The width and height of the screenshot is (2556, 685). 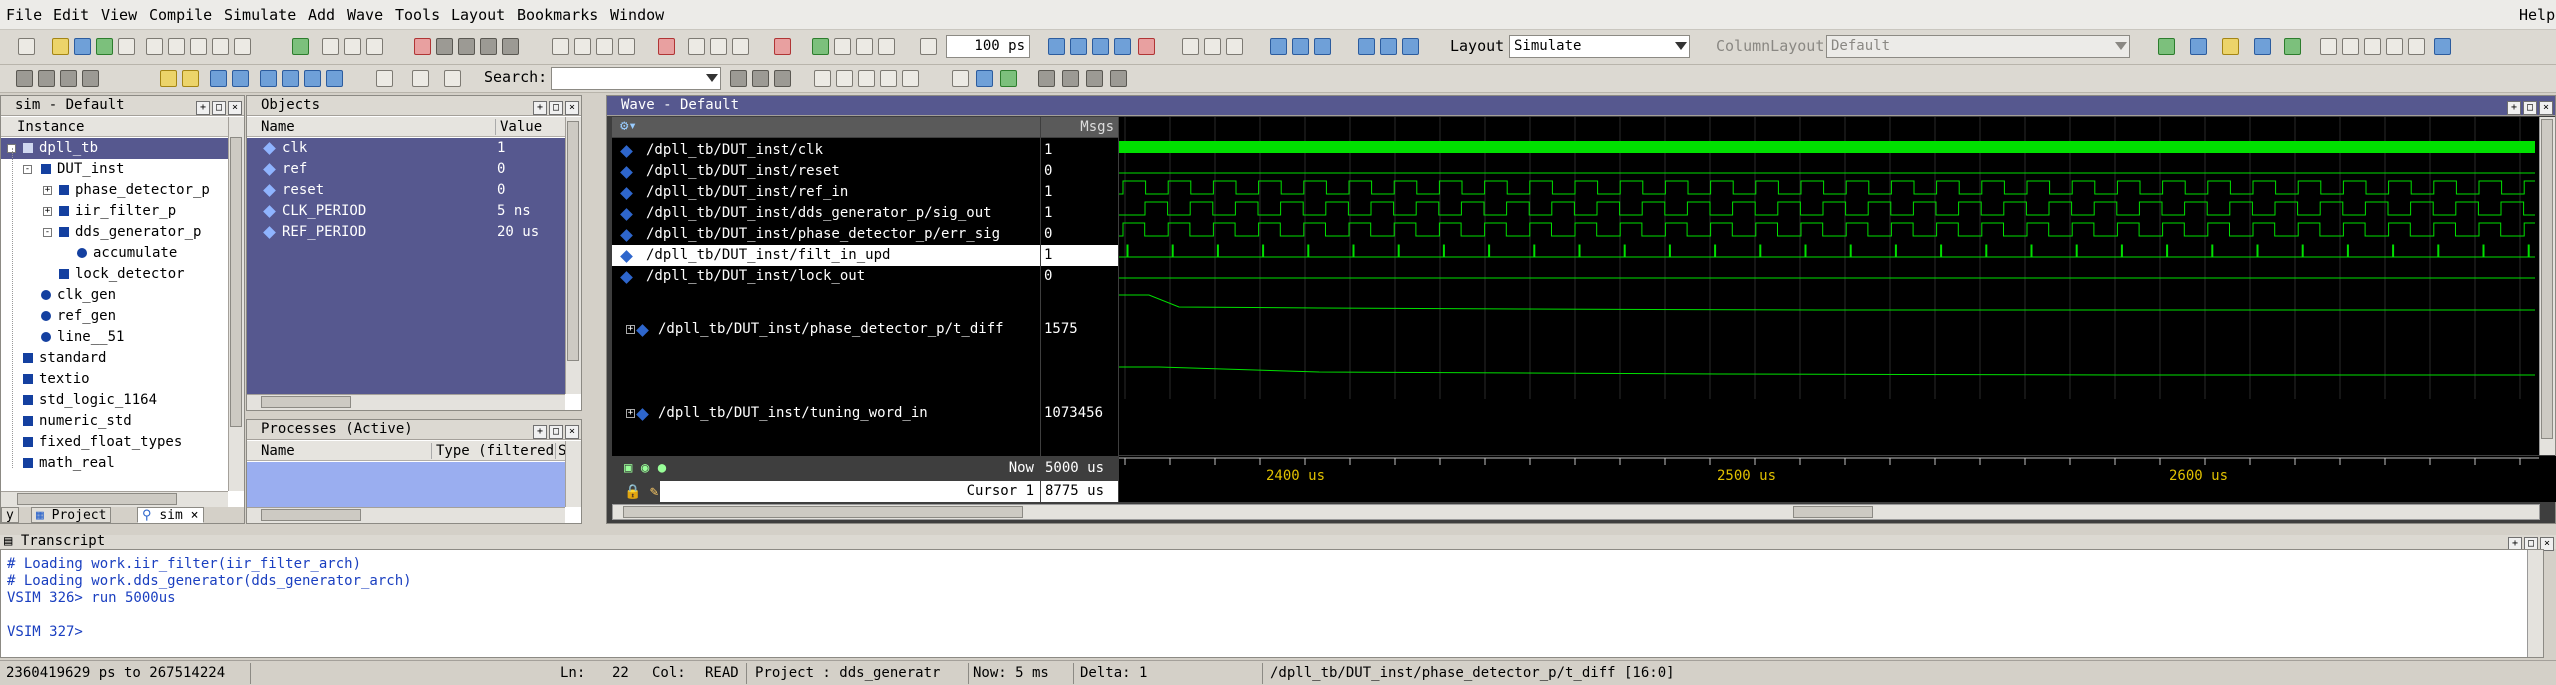 I want to click on object-row: ref 0, so click(x=406, y=169).